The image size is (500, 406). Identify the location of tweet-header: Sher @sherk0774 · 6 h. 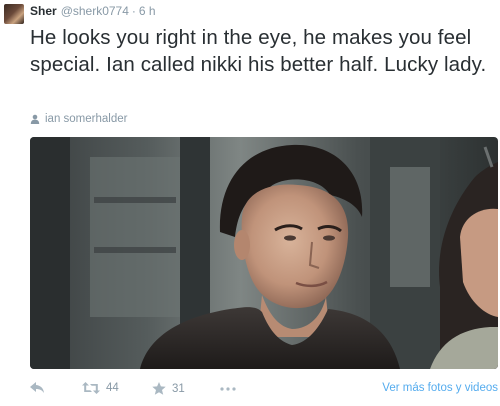
(93, 11).